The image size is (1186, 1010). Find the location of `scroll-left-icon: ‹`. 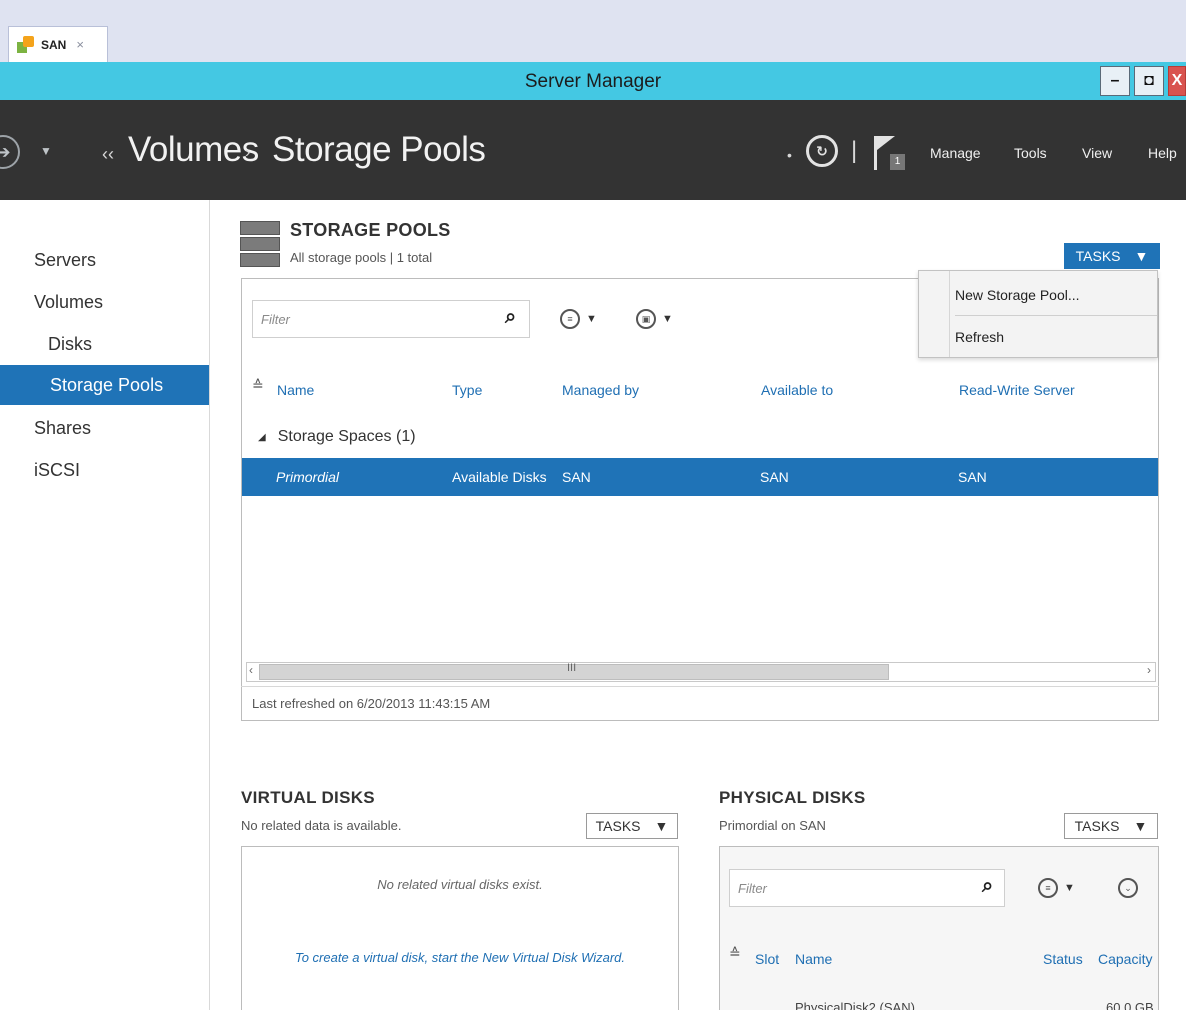

scroll-left-icon: ‹ is located at coordinates (251, 670).